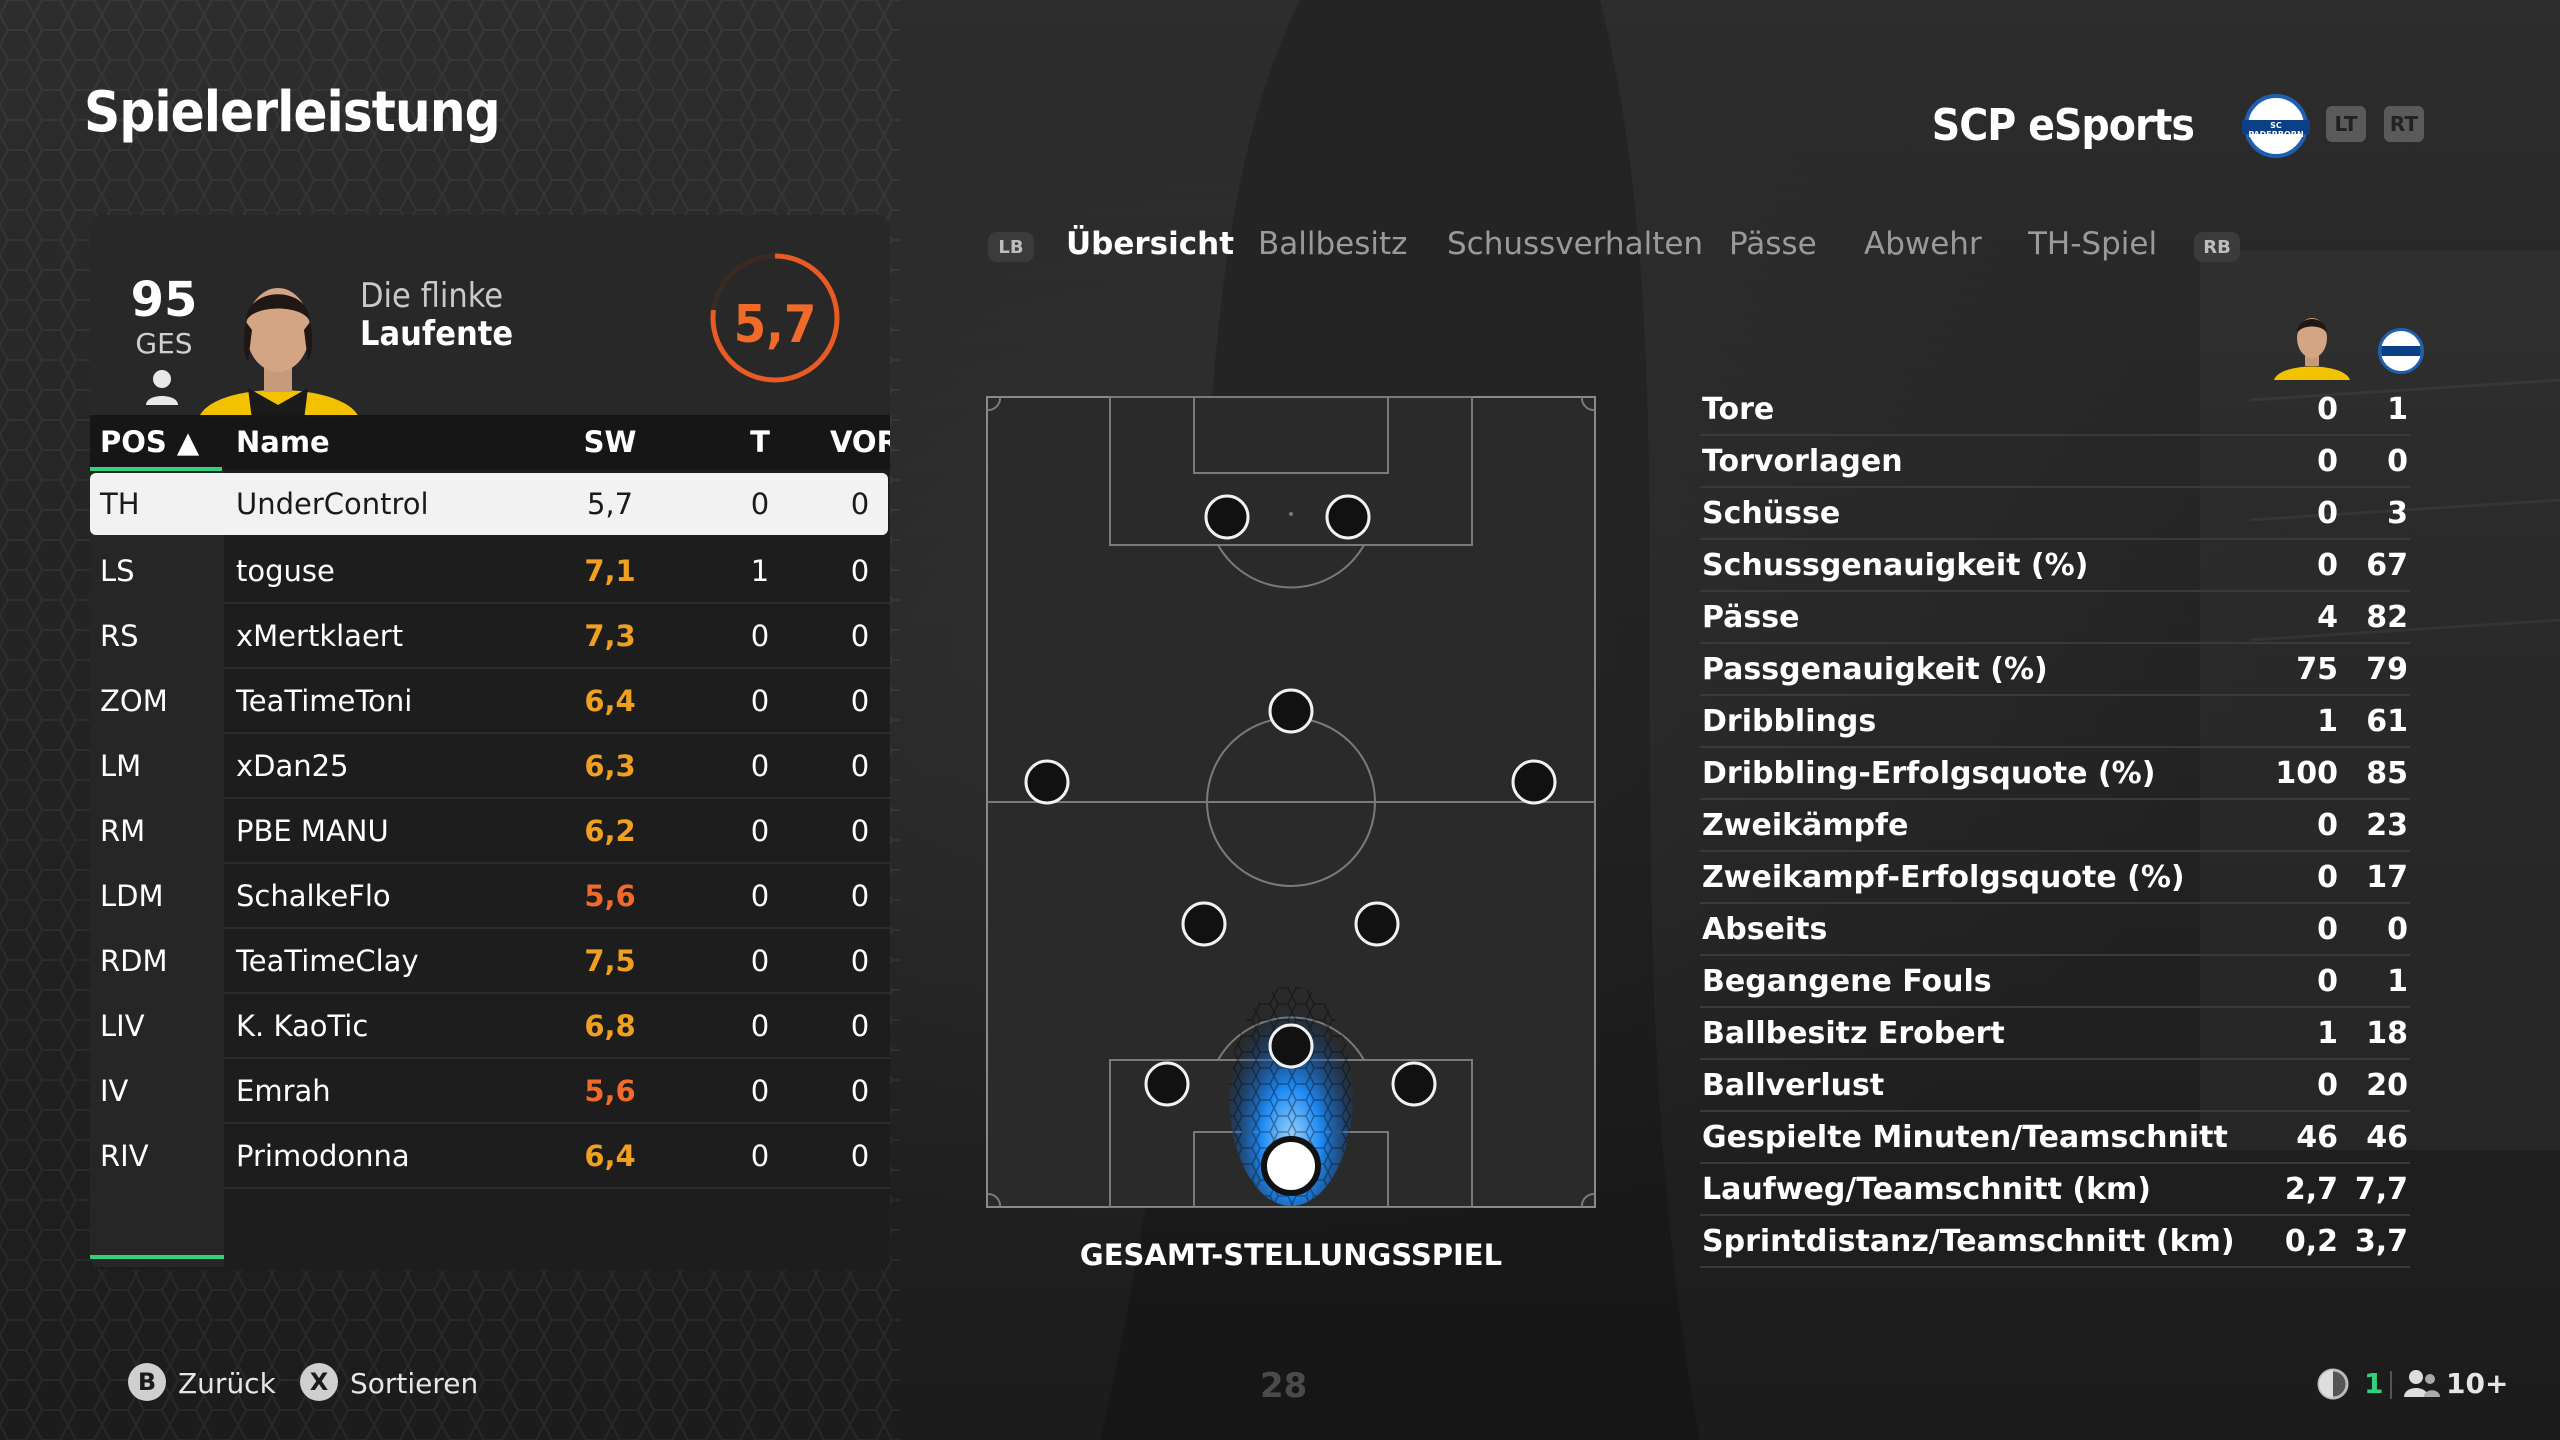 The width and height of the screenshot is (2560, 1440). I want to click on tab-schussverhalten: Schussverhalten, so click(1575, 244).